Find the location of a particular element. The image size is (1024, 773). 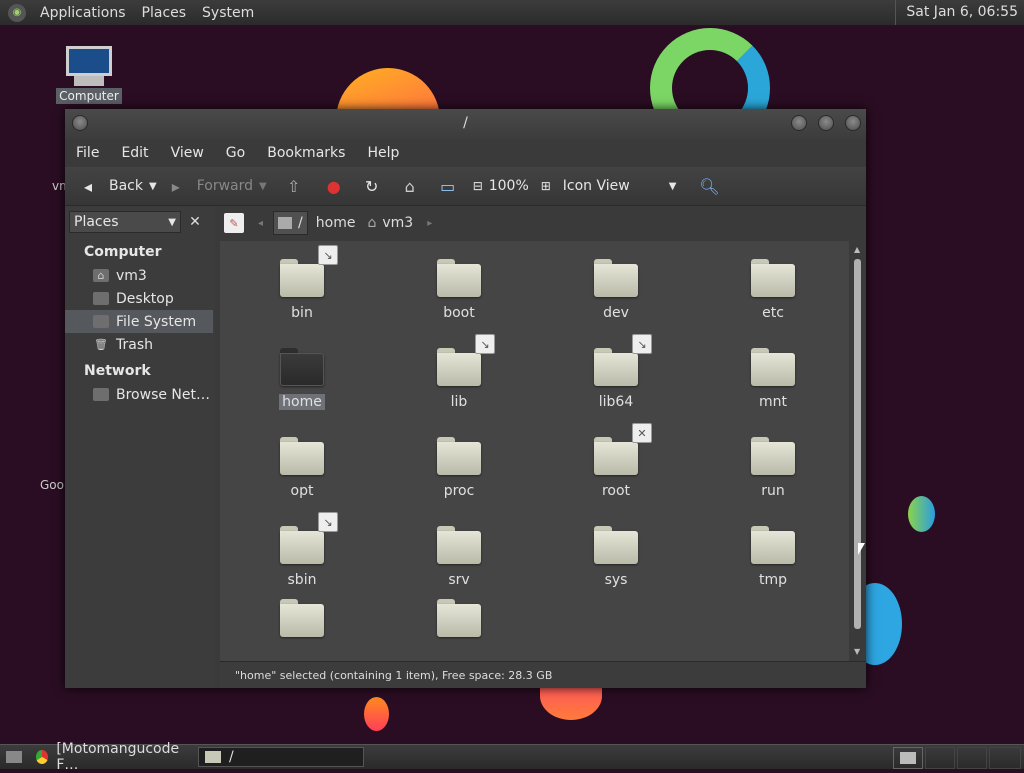

folder-item: mnt is located at coordinates (773, 379).